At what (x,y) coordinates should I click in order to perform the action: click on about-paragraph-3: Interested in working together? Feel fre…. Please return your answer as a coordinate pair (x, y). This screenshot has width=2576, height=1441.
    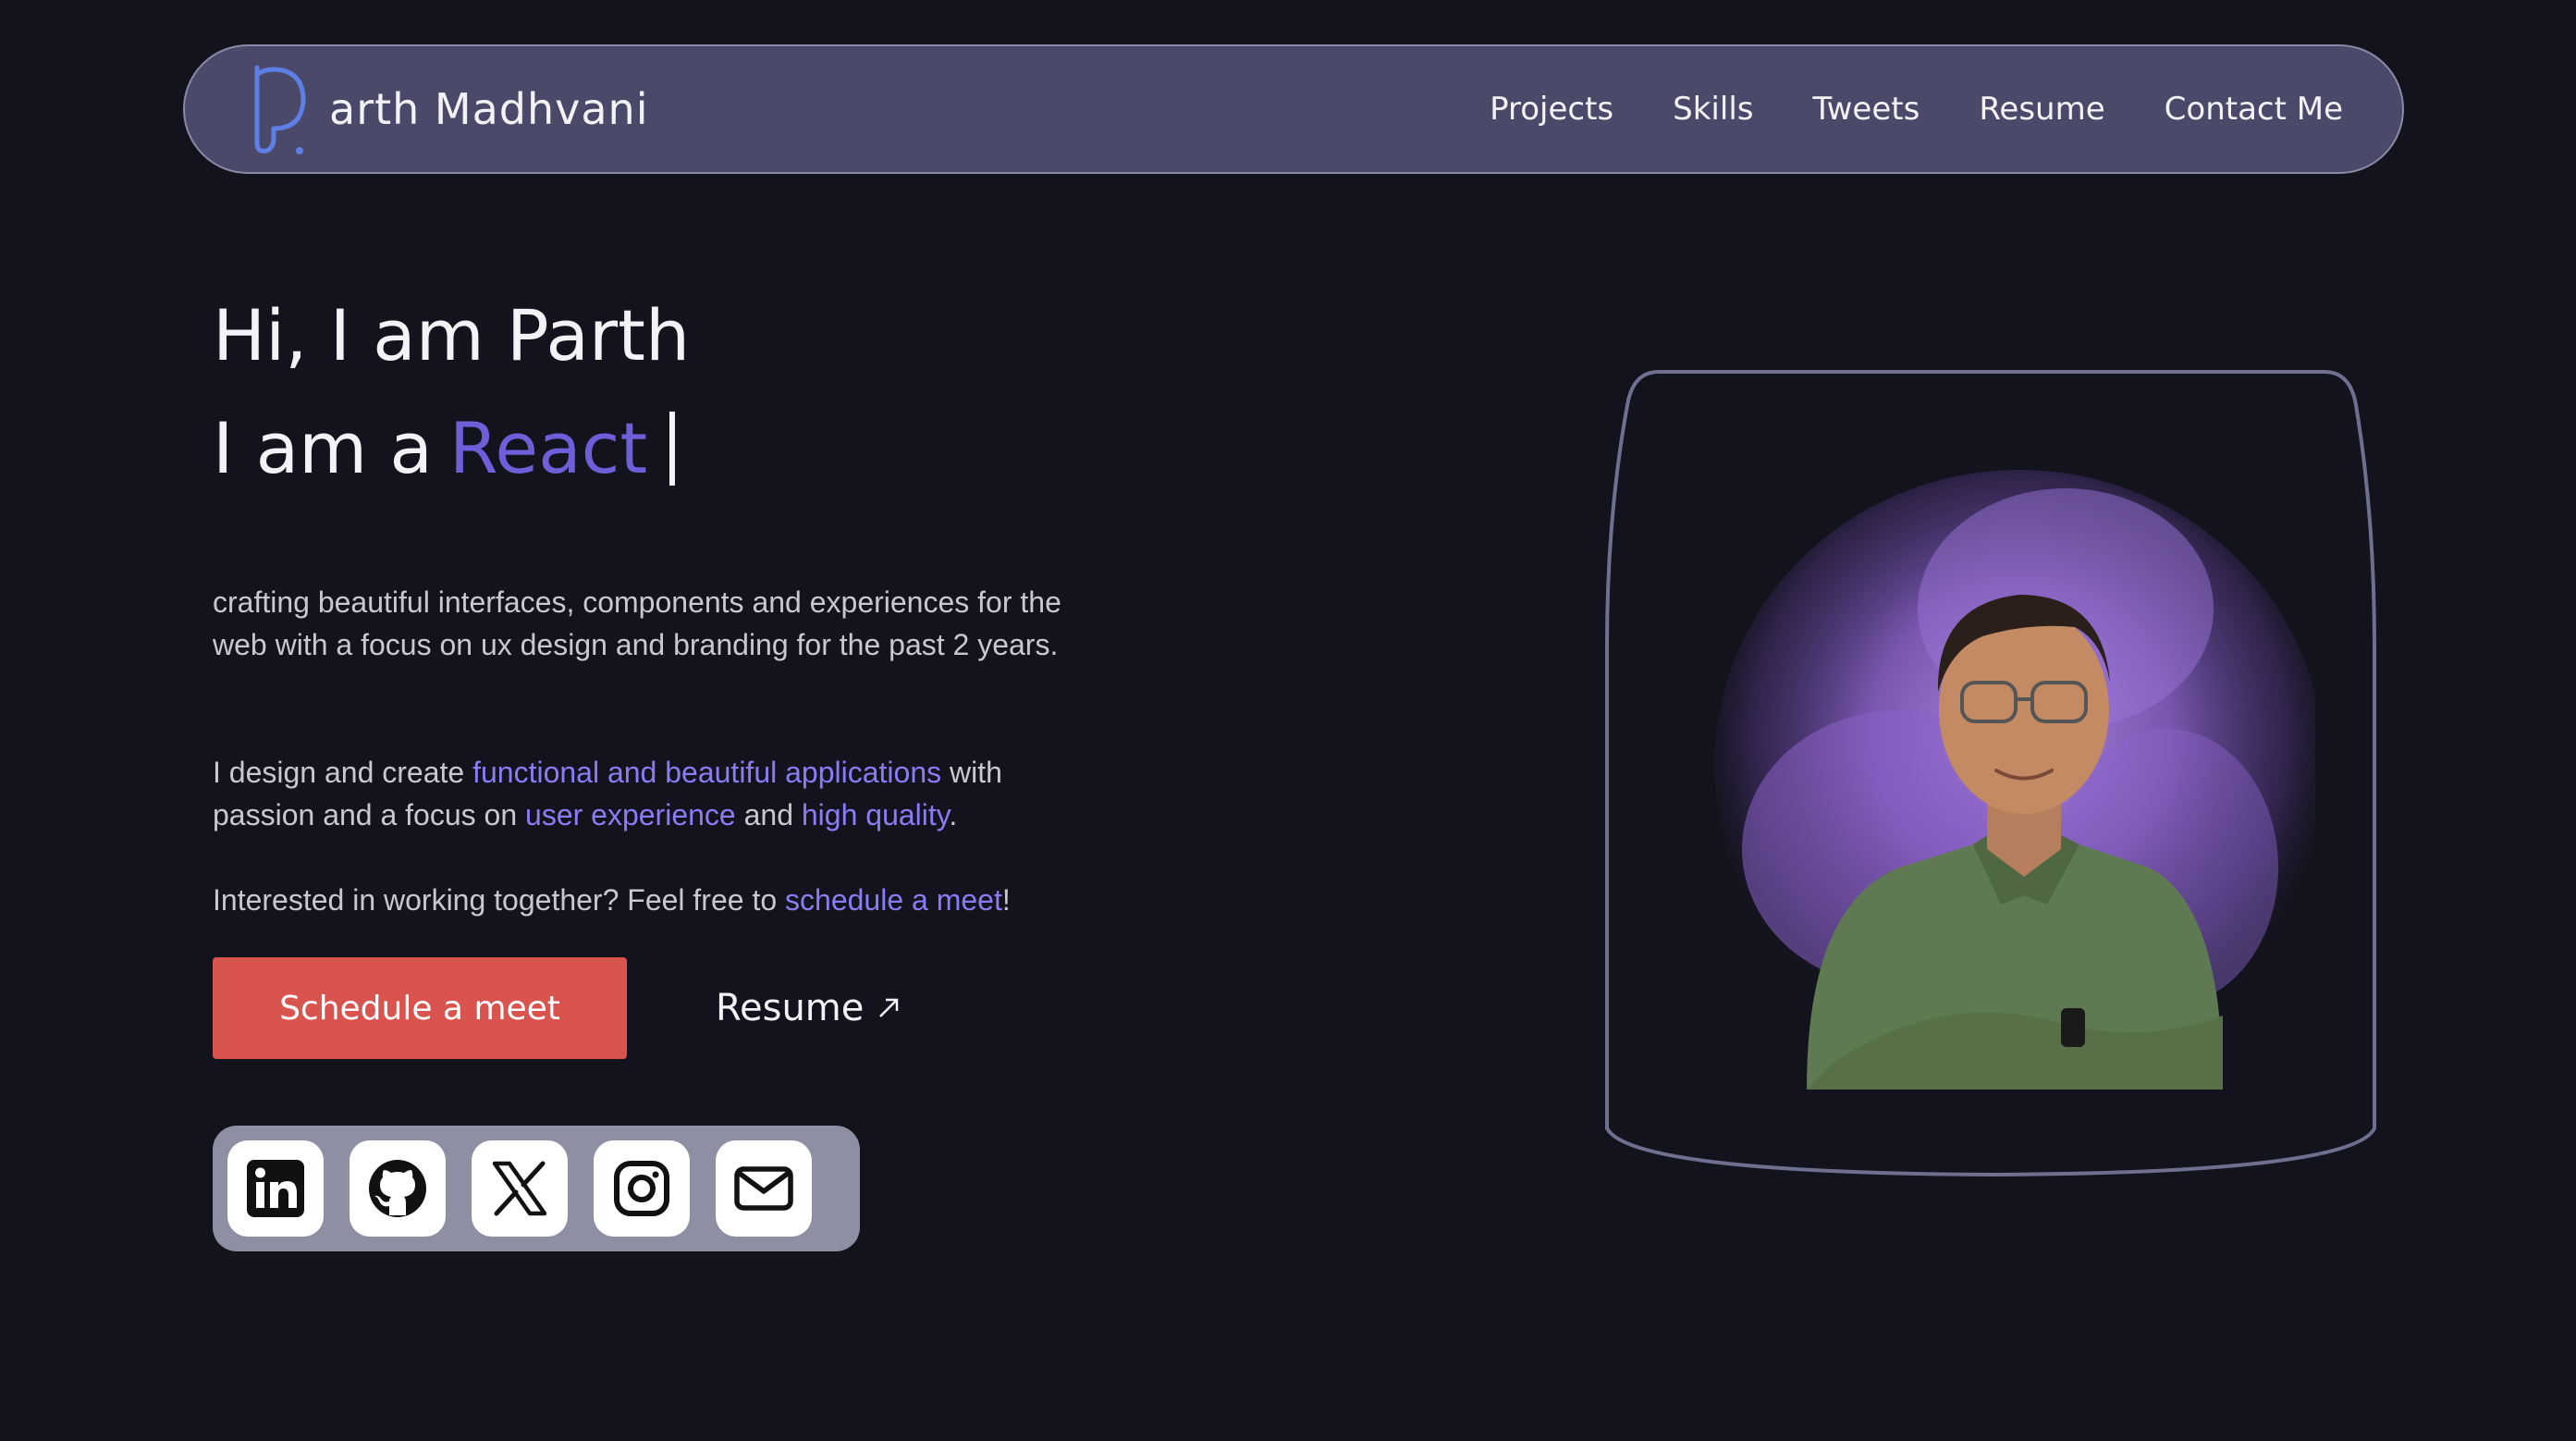
    Looking at the image, I should click on (657, 900).